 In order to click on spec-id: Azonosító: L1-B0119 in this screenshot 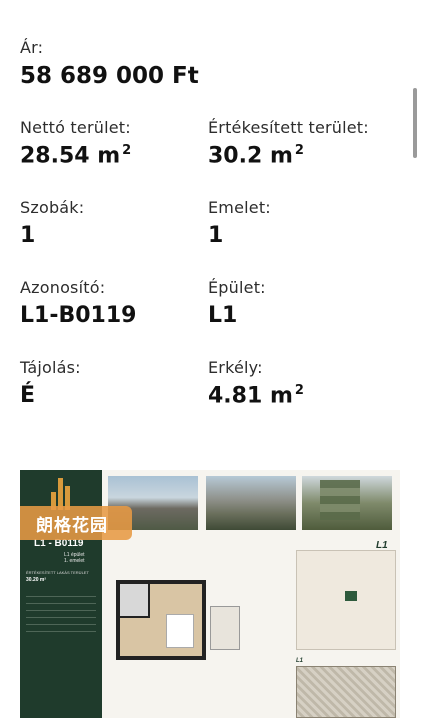, I will do `click(114, 318)`.